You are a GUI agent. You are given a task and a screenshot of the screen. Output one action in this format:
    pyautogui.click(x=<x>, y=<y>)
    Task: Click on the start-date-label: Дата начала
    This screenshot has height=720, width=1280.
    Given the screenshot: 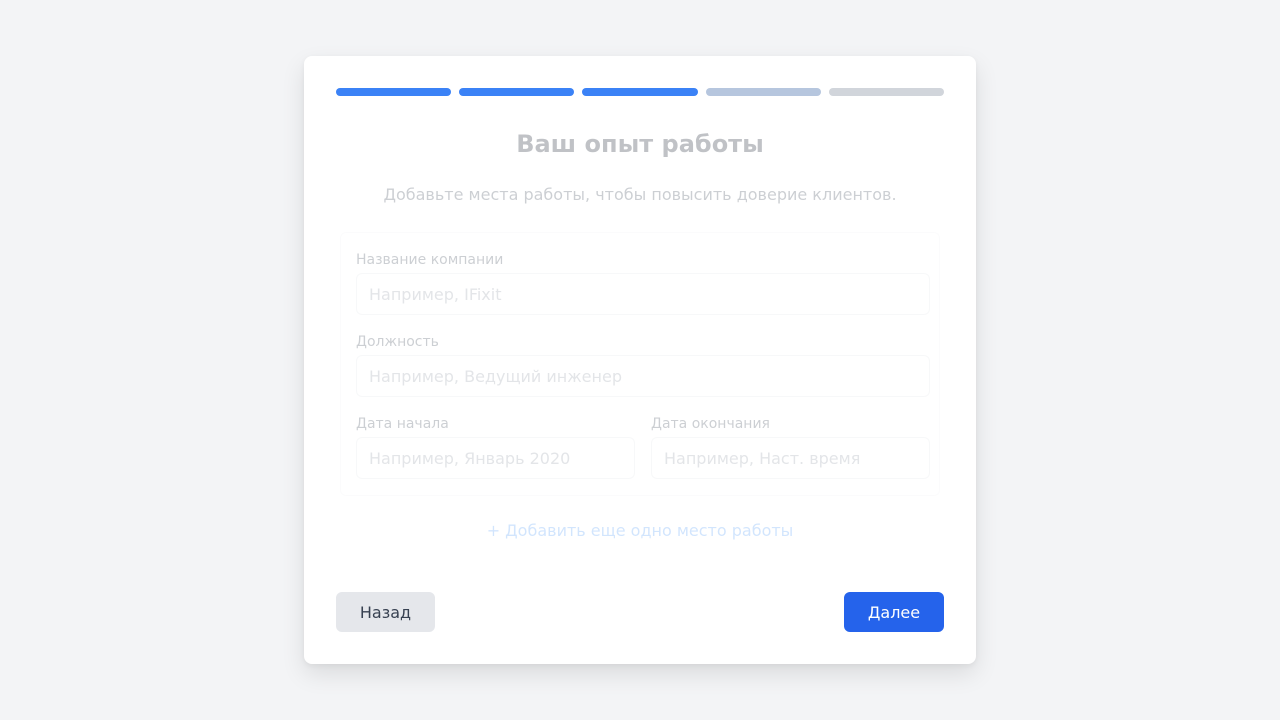 What is the action you would take?
    pyautogui.click(x=402, y=424)
    